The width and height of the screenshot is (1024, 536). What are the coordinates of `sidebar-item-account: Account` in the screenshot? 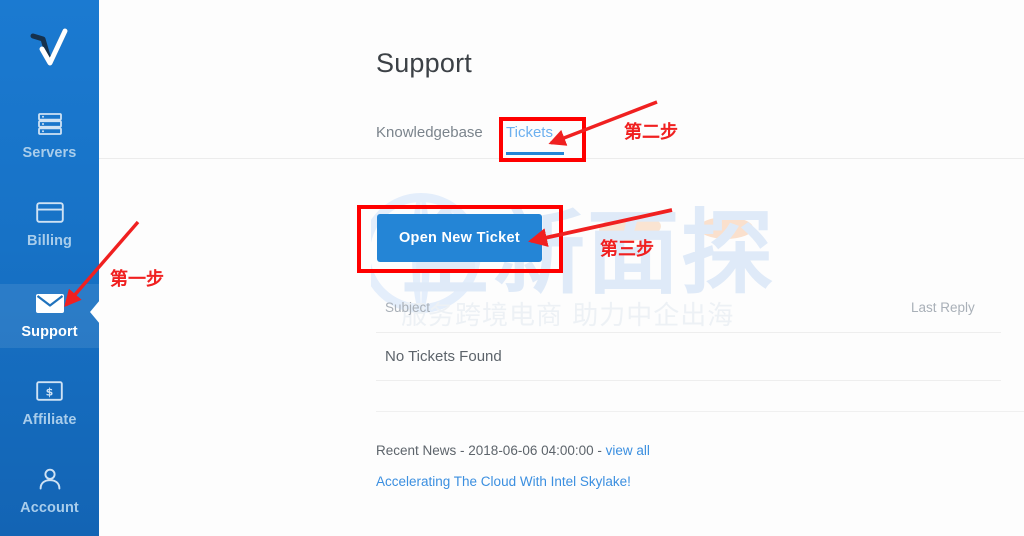 It's located at (49, 492).